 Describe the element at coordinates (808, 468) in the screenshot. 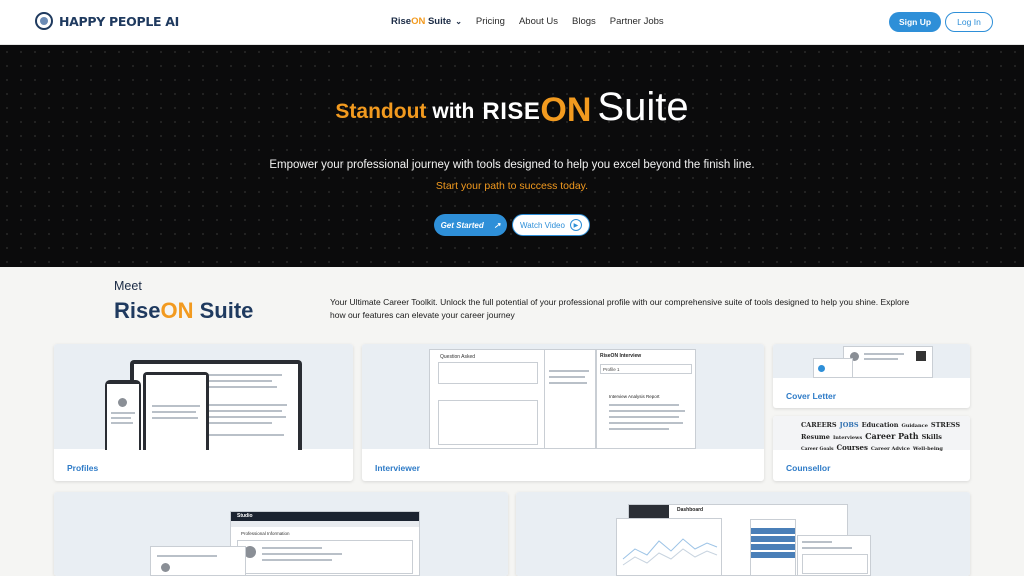

I see `card-label-counsellor: Counsellor` at that location.